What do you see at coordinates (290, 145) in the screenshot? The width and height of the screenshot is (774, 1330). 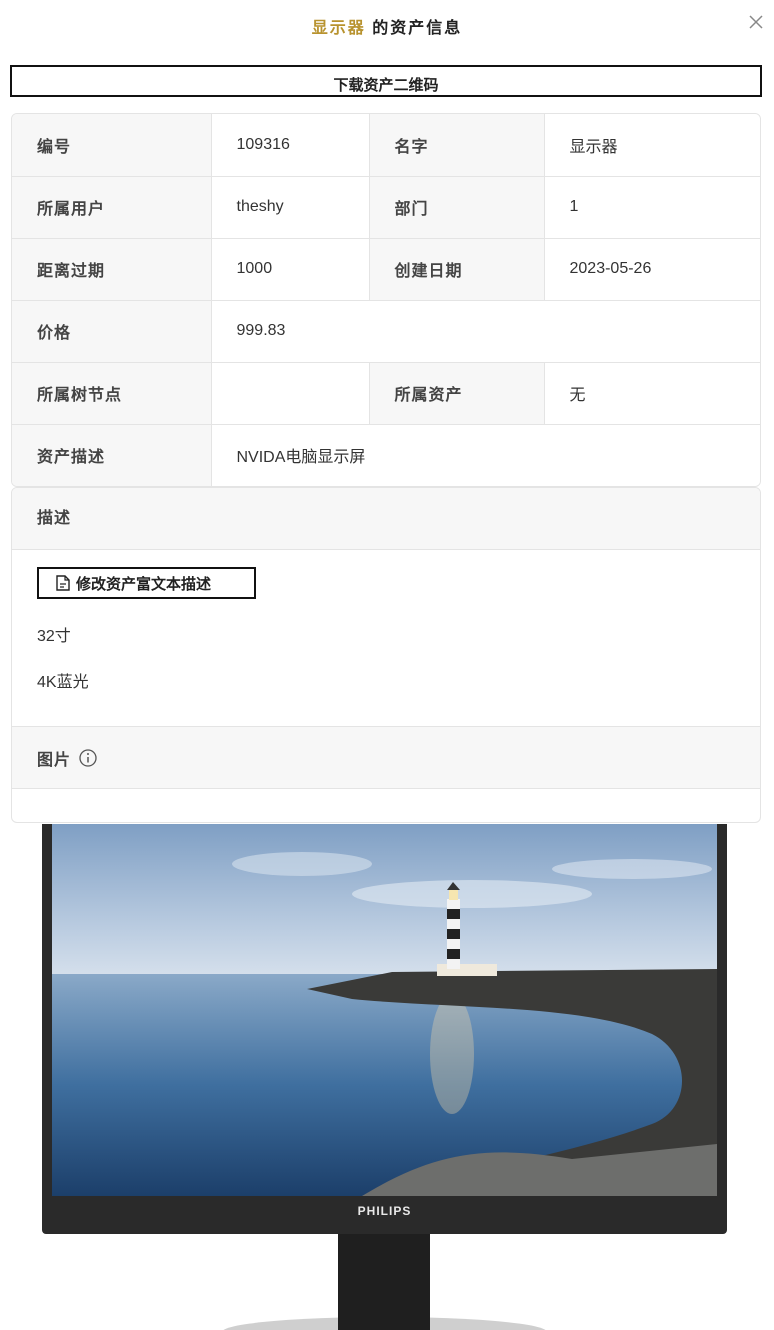 I see `number-value: 109316` at bounding box center [290, 145].